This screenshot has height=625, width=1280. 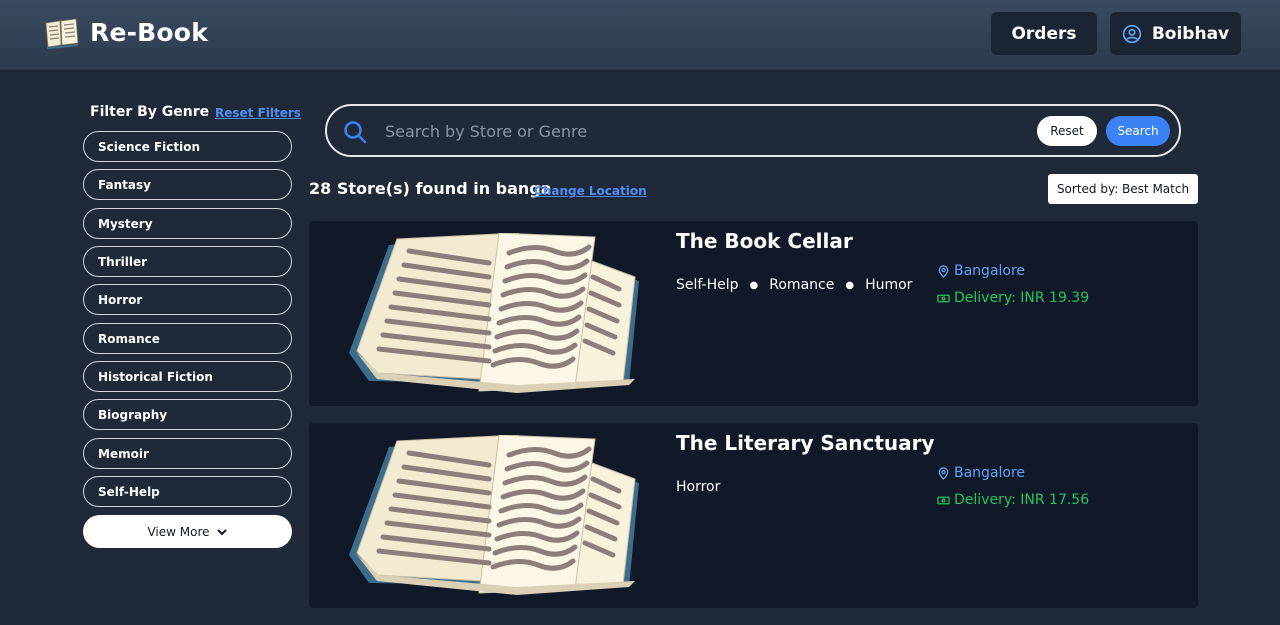 I want to click on genre-label: Horror, so click(x=120, y=299).